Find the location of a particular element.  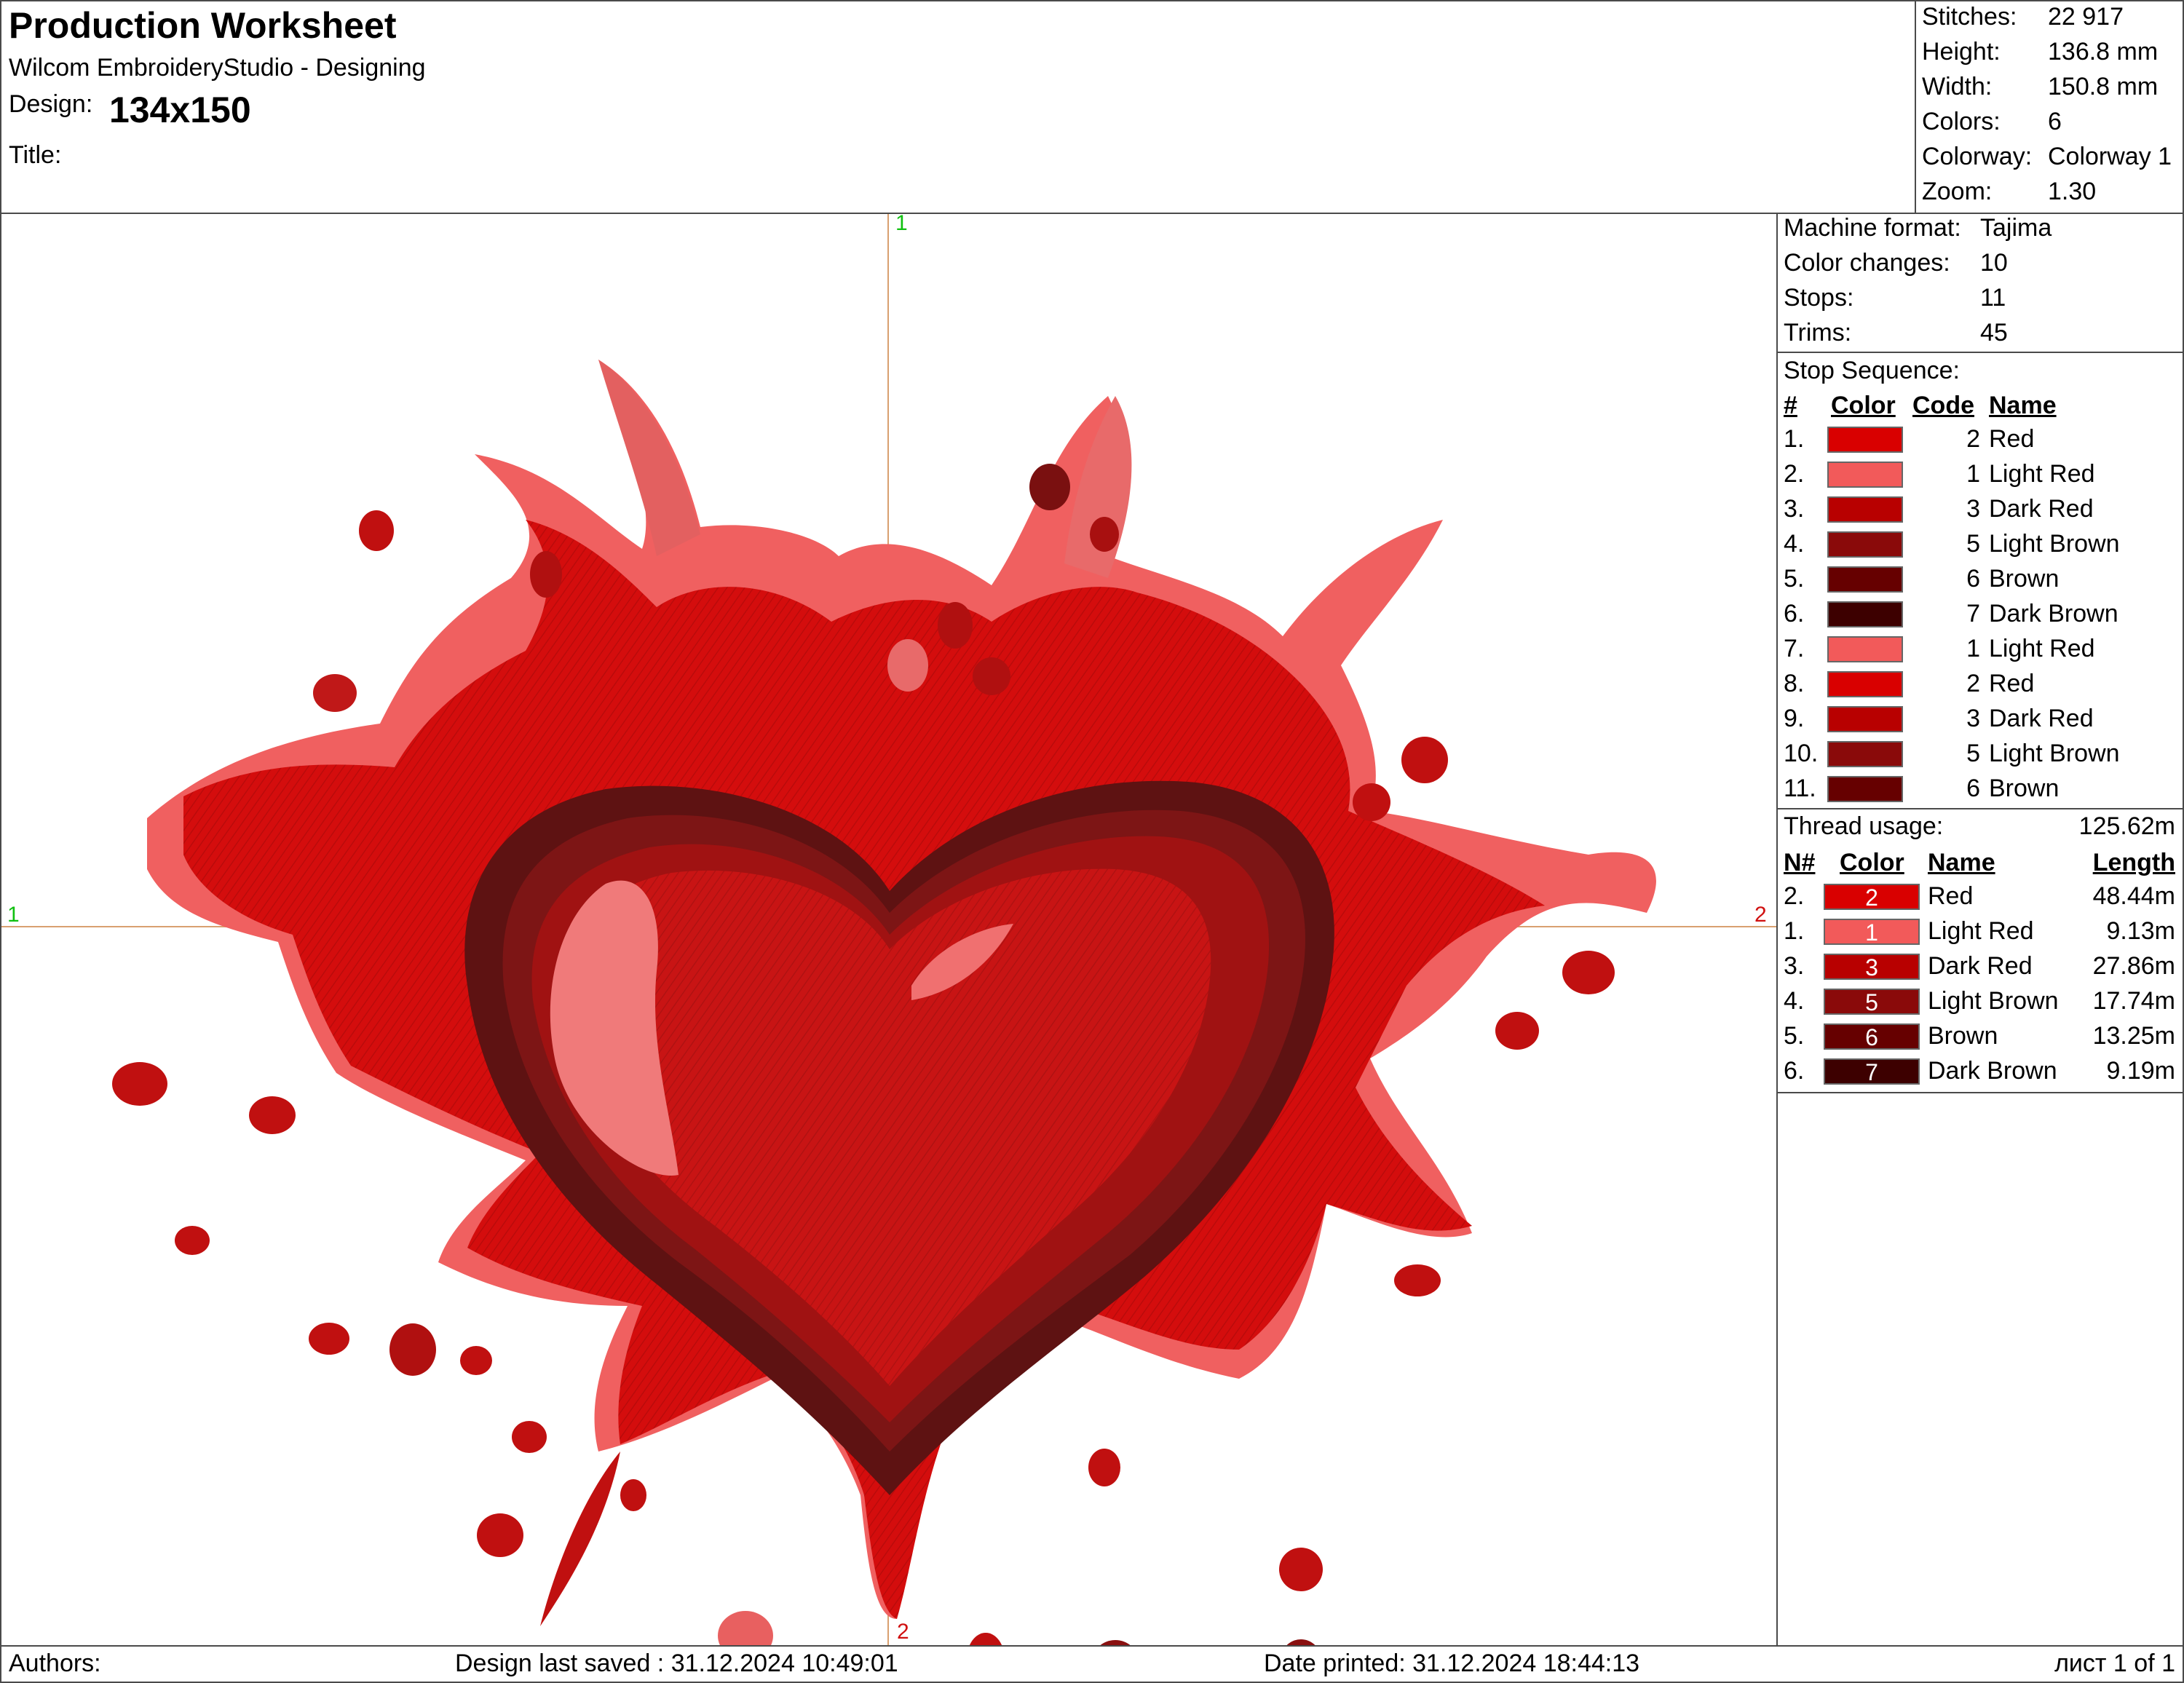

machine-value: Tajima is located at coordinates (2016, 228).